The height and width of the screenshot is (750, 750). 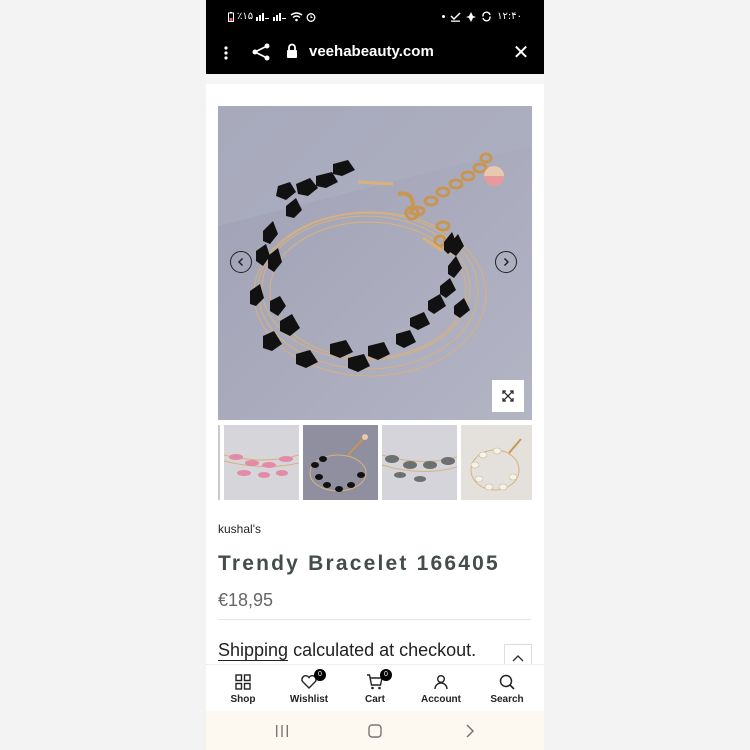 What do you see at coordinates (496, 462) in the screenshot?
I see `thumbnail-white` at bounding box center [496, 462].